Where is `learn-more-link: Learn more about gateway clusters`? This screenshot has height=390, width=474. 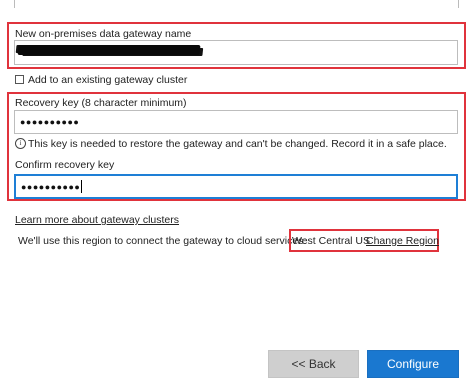 learn-more-link: Learn more about gateway clusters is located at coordinates (97, 220).